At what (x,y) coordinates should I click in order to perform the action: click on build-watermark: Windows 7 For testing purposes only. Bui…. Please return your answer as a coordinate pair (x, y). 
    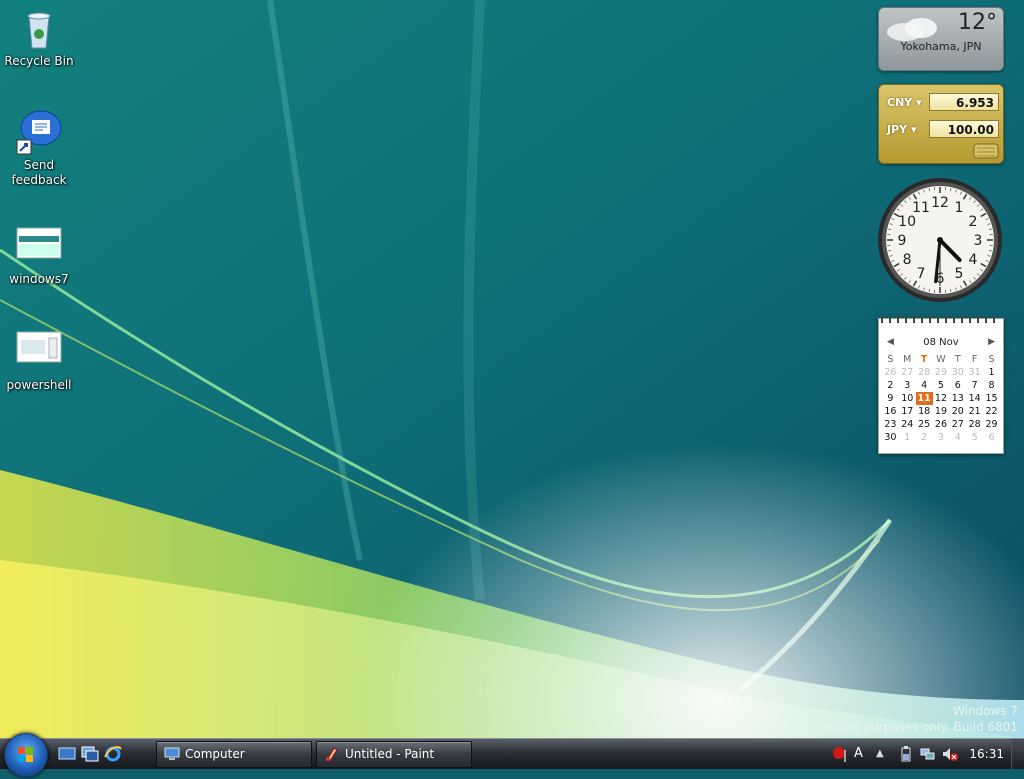
    Looking at the image, I should click on (906, 719).